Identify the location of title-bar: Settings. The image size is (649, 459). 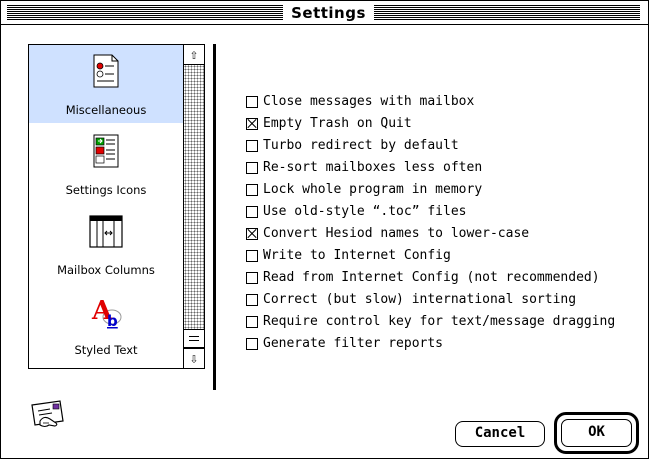
(324, 13).